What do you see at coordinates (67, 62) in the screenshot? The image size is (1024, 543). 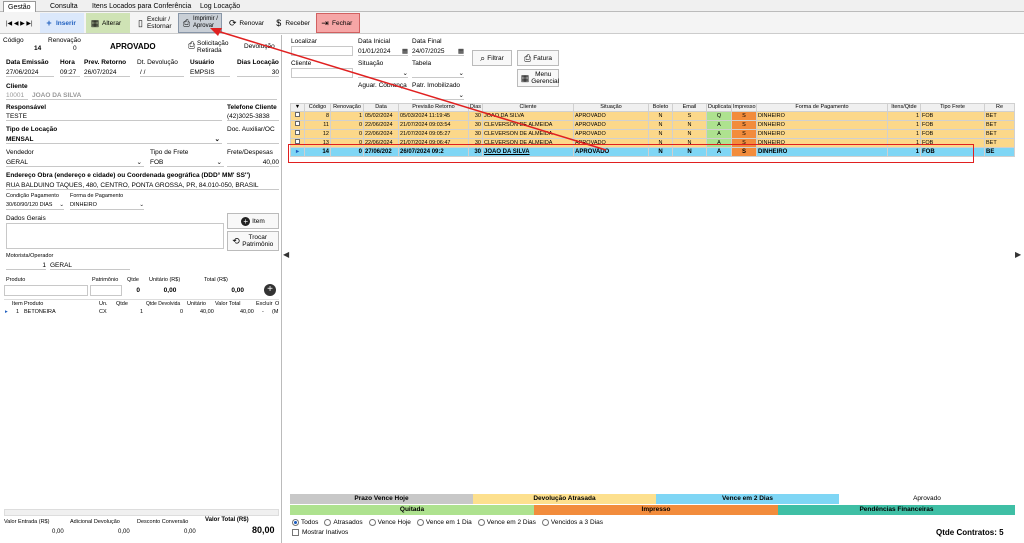 I see `hora-label: Hora` at bounding box center [67, 62].